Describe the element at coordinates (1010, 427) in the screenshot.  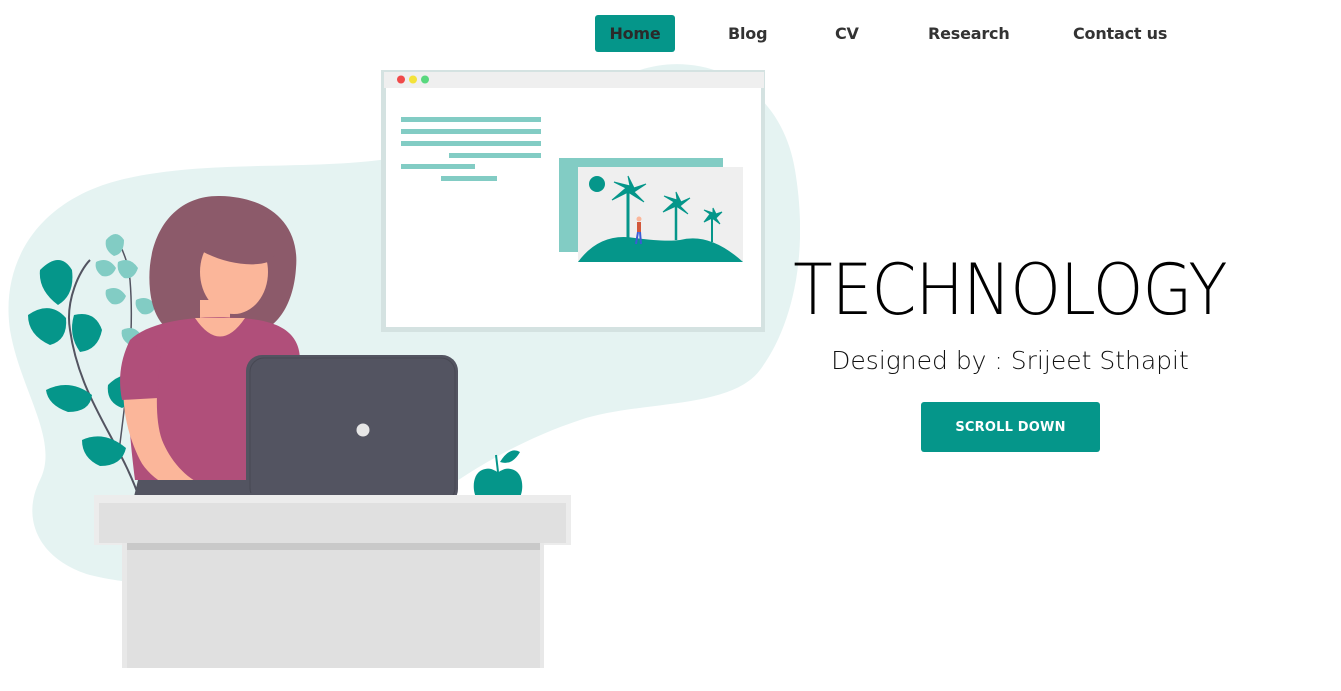
I see `scroll-down-button: SCROLL DOWN` at that location.